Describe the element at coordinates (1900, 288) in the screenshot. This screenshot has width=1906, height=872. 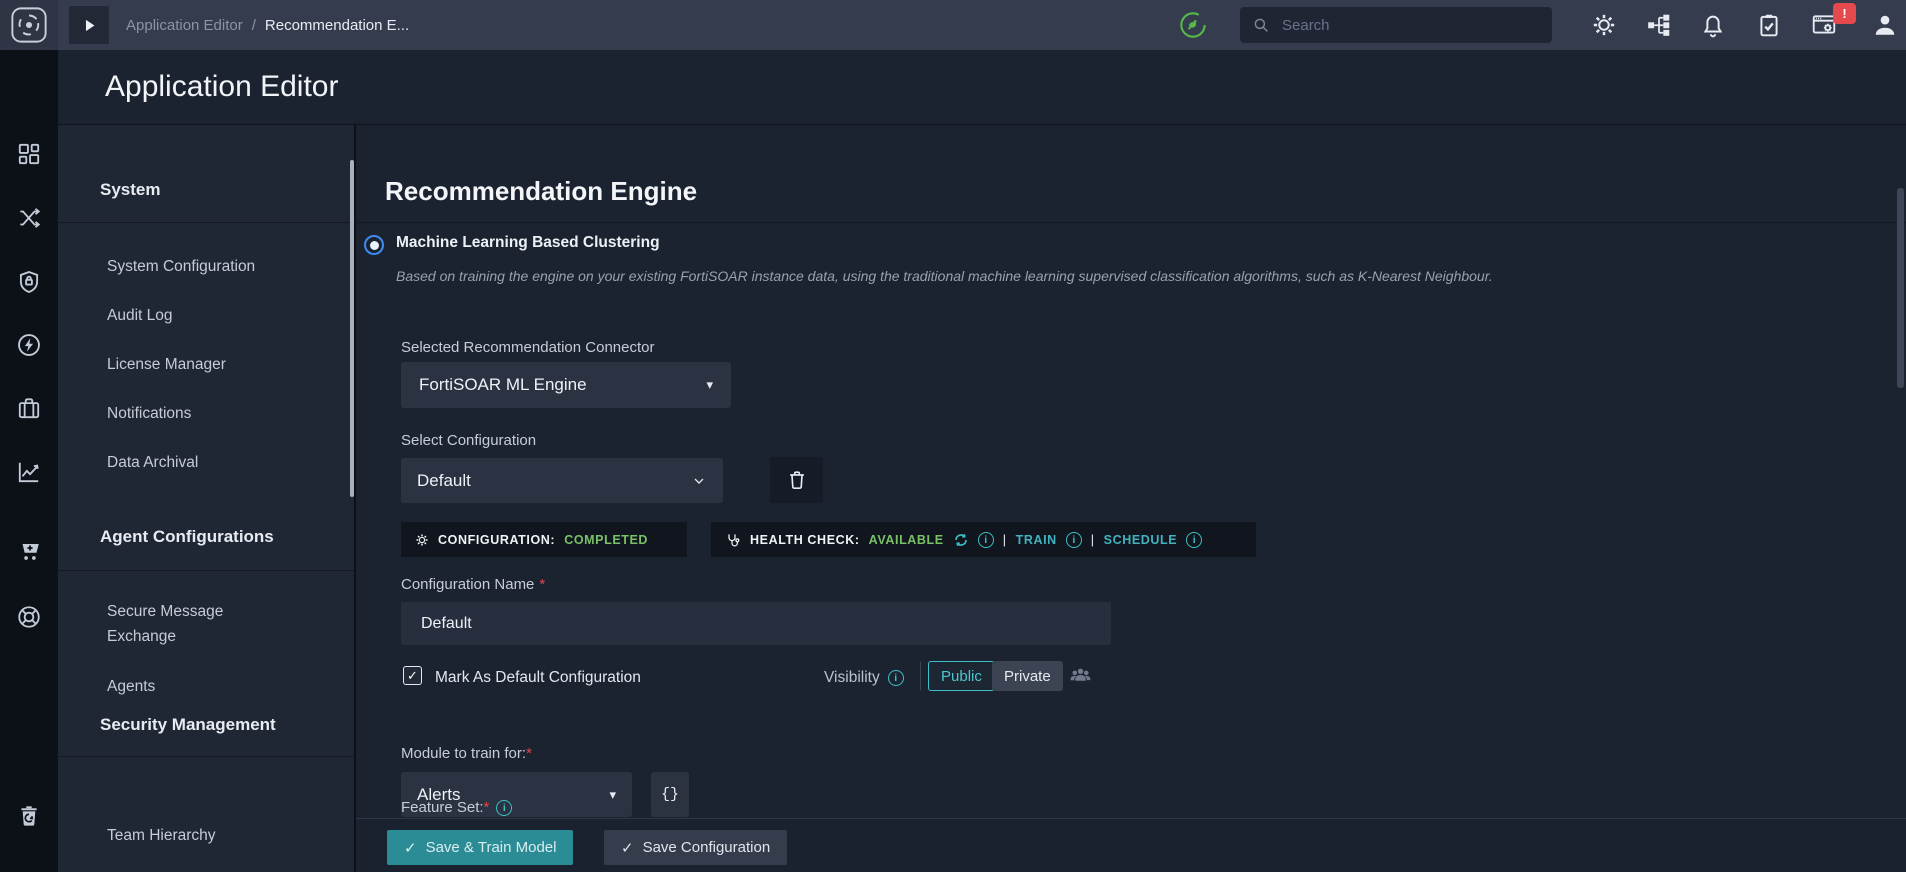
I see `content-scrollbar-thumb` at that location.